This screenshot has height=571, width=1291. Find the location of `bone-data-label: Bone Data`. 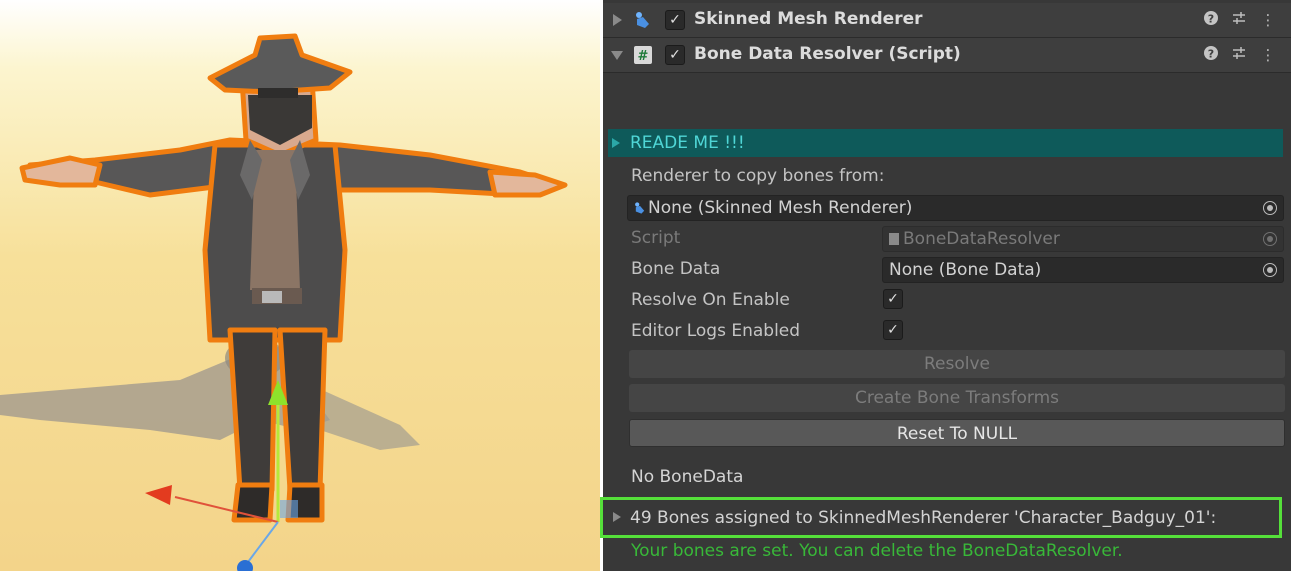

bone-data-label: Bone Data is located at coordinates (676, 269).